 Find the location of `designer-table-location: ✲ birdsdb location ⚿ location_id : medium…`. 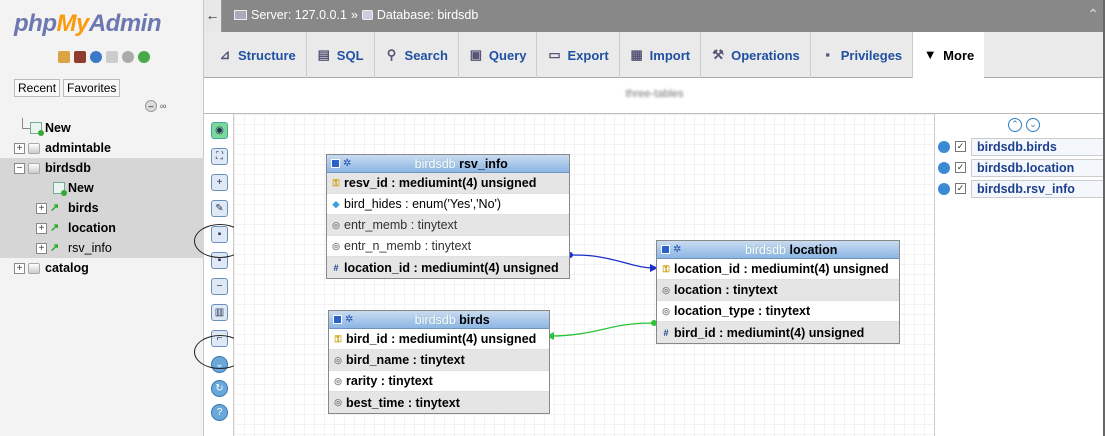

designer-table-location: ✲ birdsdb location ⚿ location_id : medium… is located at coordinates (778, 292).